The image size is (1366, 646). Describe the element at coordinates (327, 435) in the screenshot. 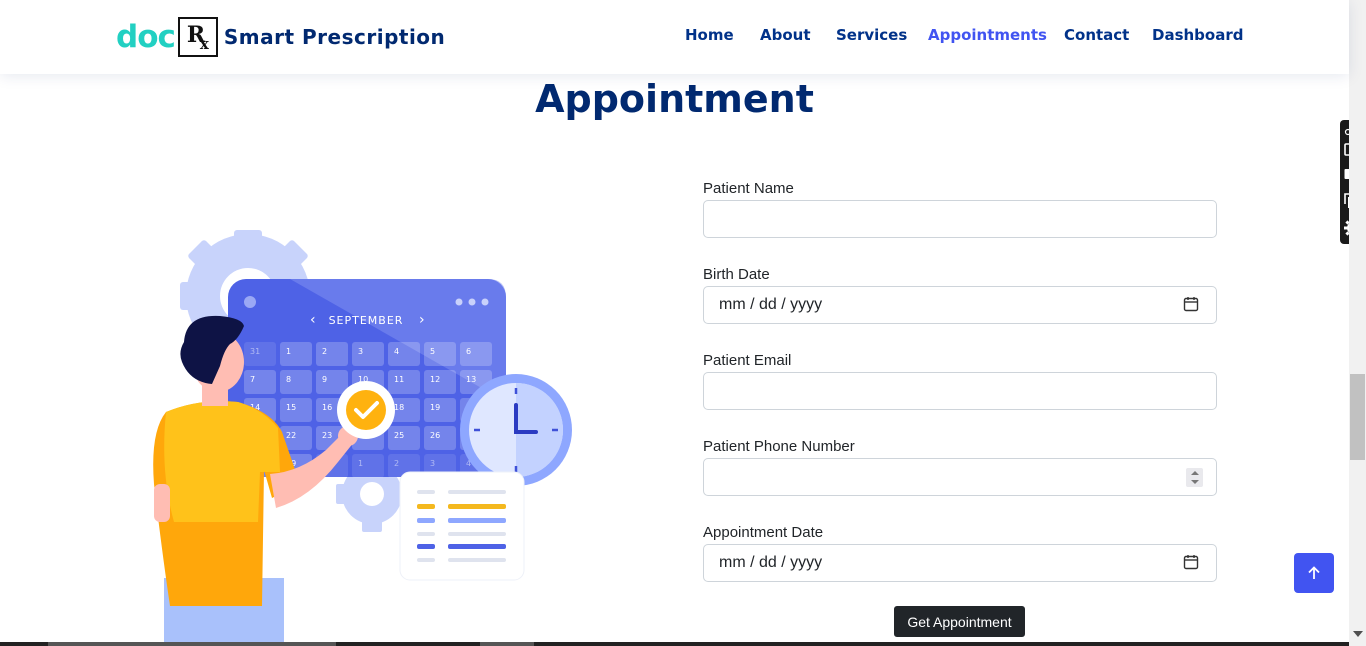

I see `calendar-day-label: 23` at that location.